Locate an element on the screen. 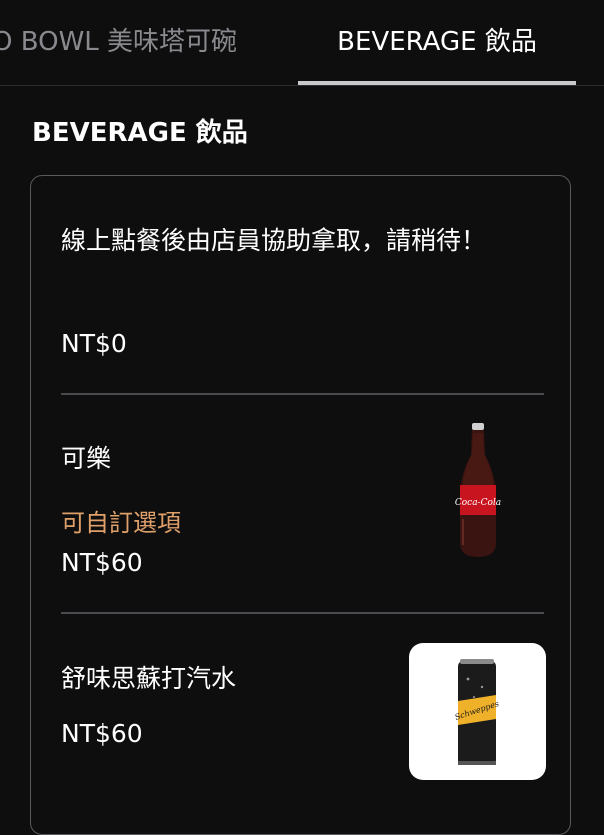 The height and width of the screenshot is (835, 604). item-name: 舒味思蘇打汽水 is located at coordinates (149, 678).